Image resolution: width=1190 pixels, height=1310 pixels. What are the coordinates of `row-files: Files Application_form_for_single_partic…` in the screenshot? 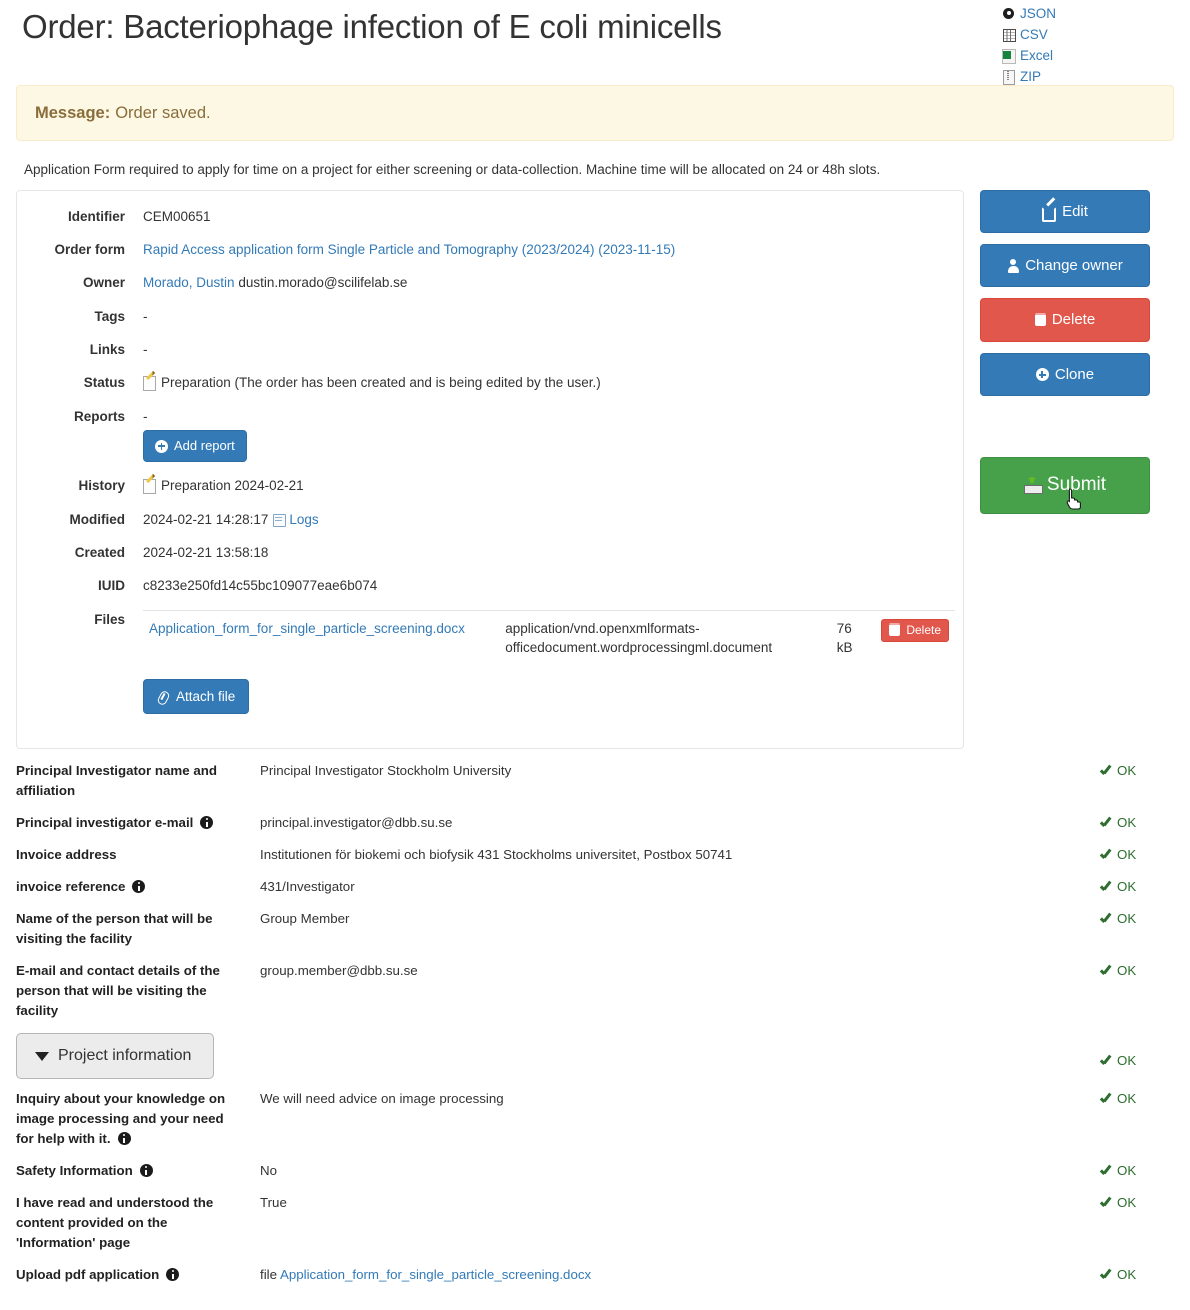 It's located at (490, 662).